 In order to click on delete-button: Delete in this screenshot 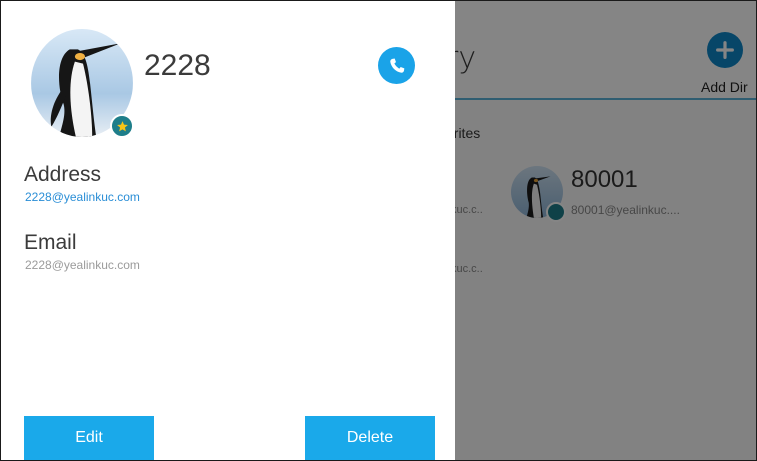, I will do `click(370, 438)`.